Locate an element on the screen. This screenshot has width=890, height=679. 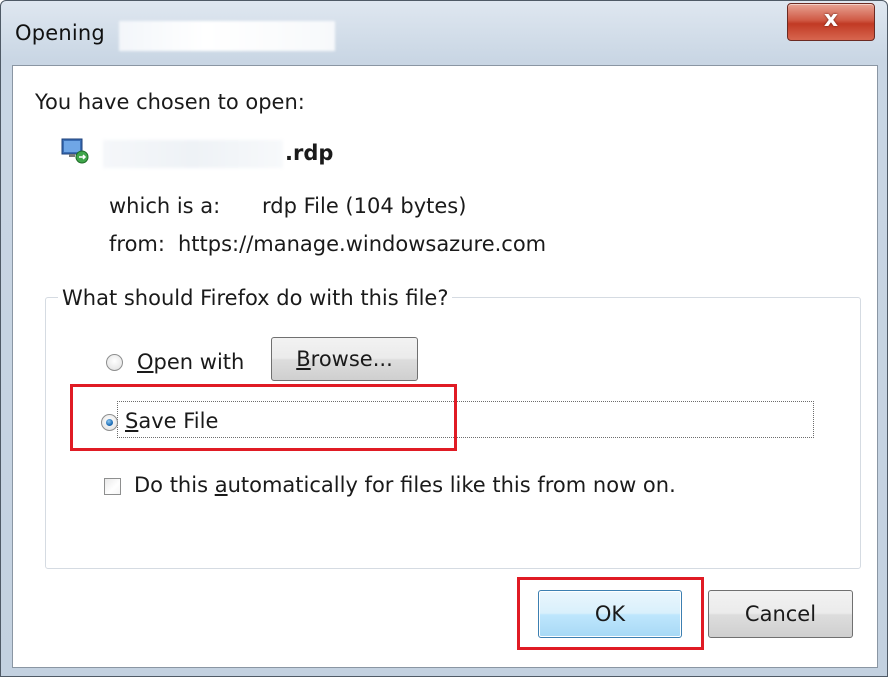
open-with-accel: O is located at coordinates (145, 362).